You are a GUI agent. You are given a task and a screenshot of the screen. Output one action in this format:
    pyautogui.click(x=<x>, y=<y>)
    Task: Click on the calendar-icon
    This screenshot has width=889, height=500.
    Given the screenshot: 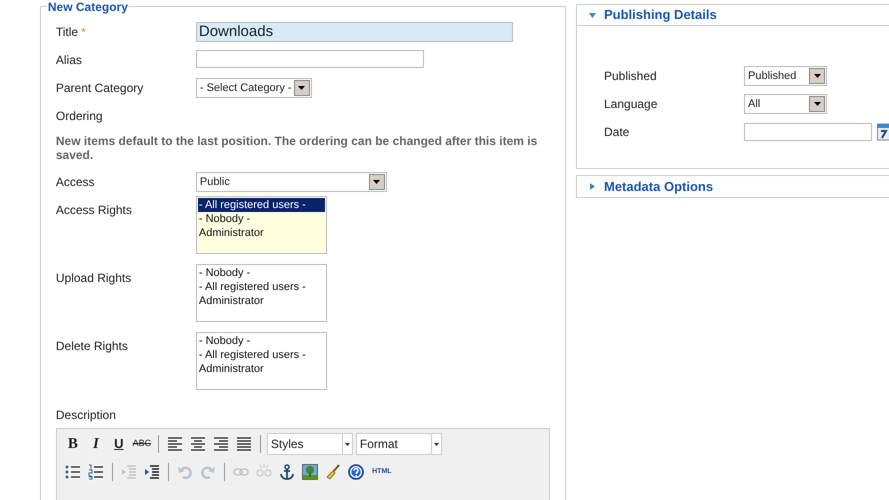 What is the action you would take?
    pyautogui.click(x=883, y=132)
    